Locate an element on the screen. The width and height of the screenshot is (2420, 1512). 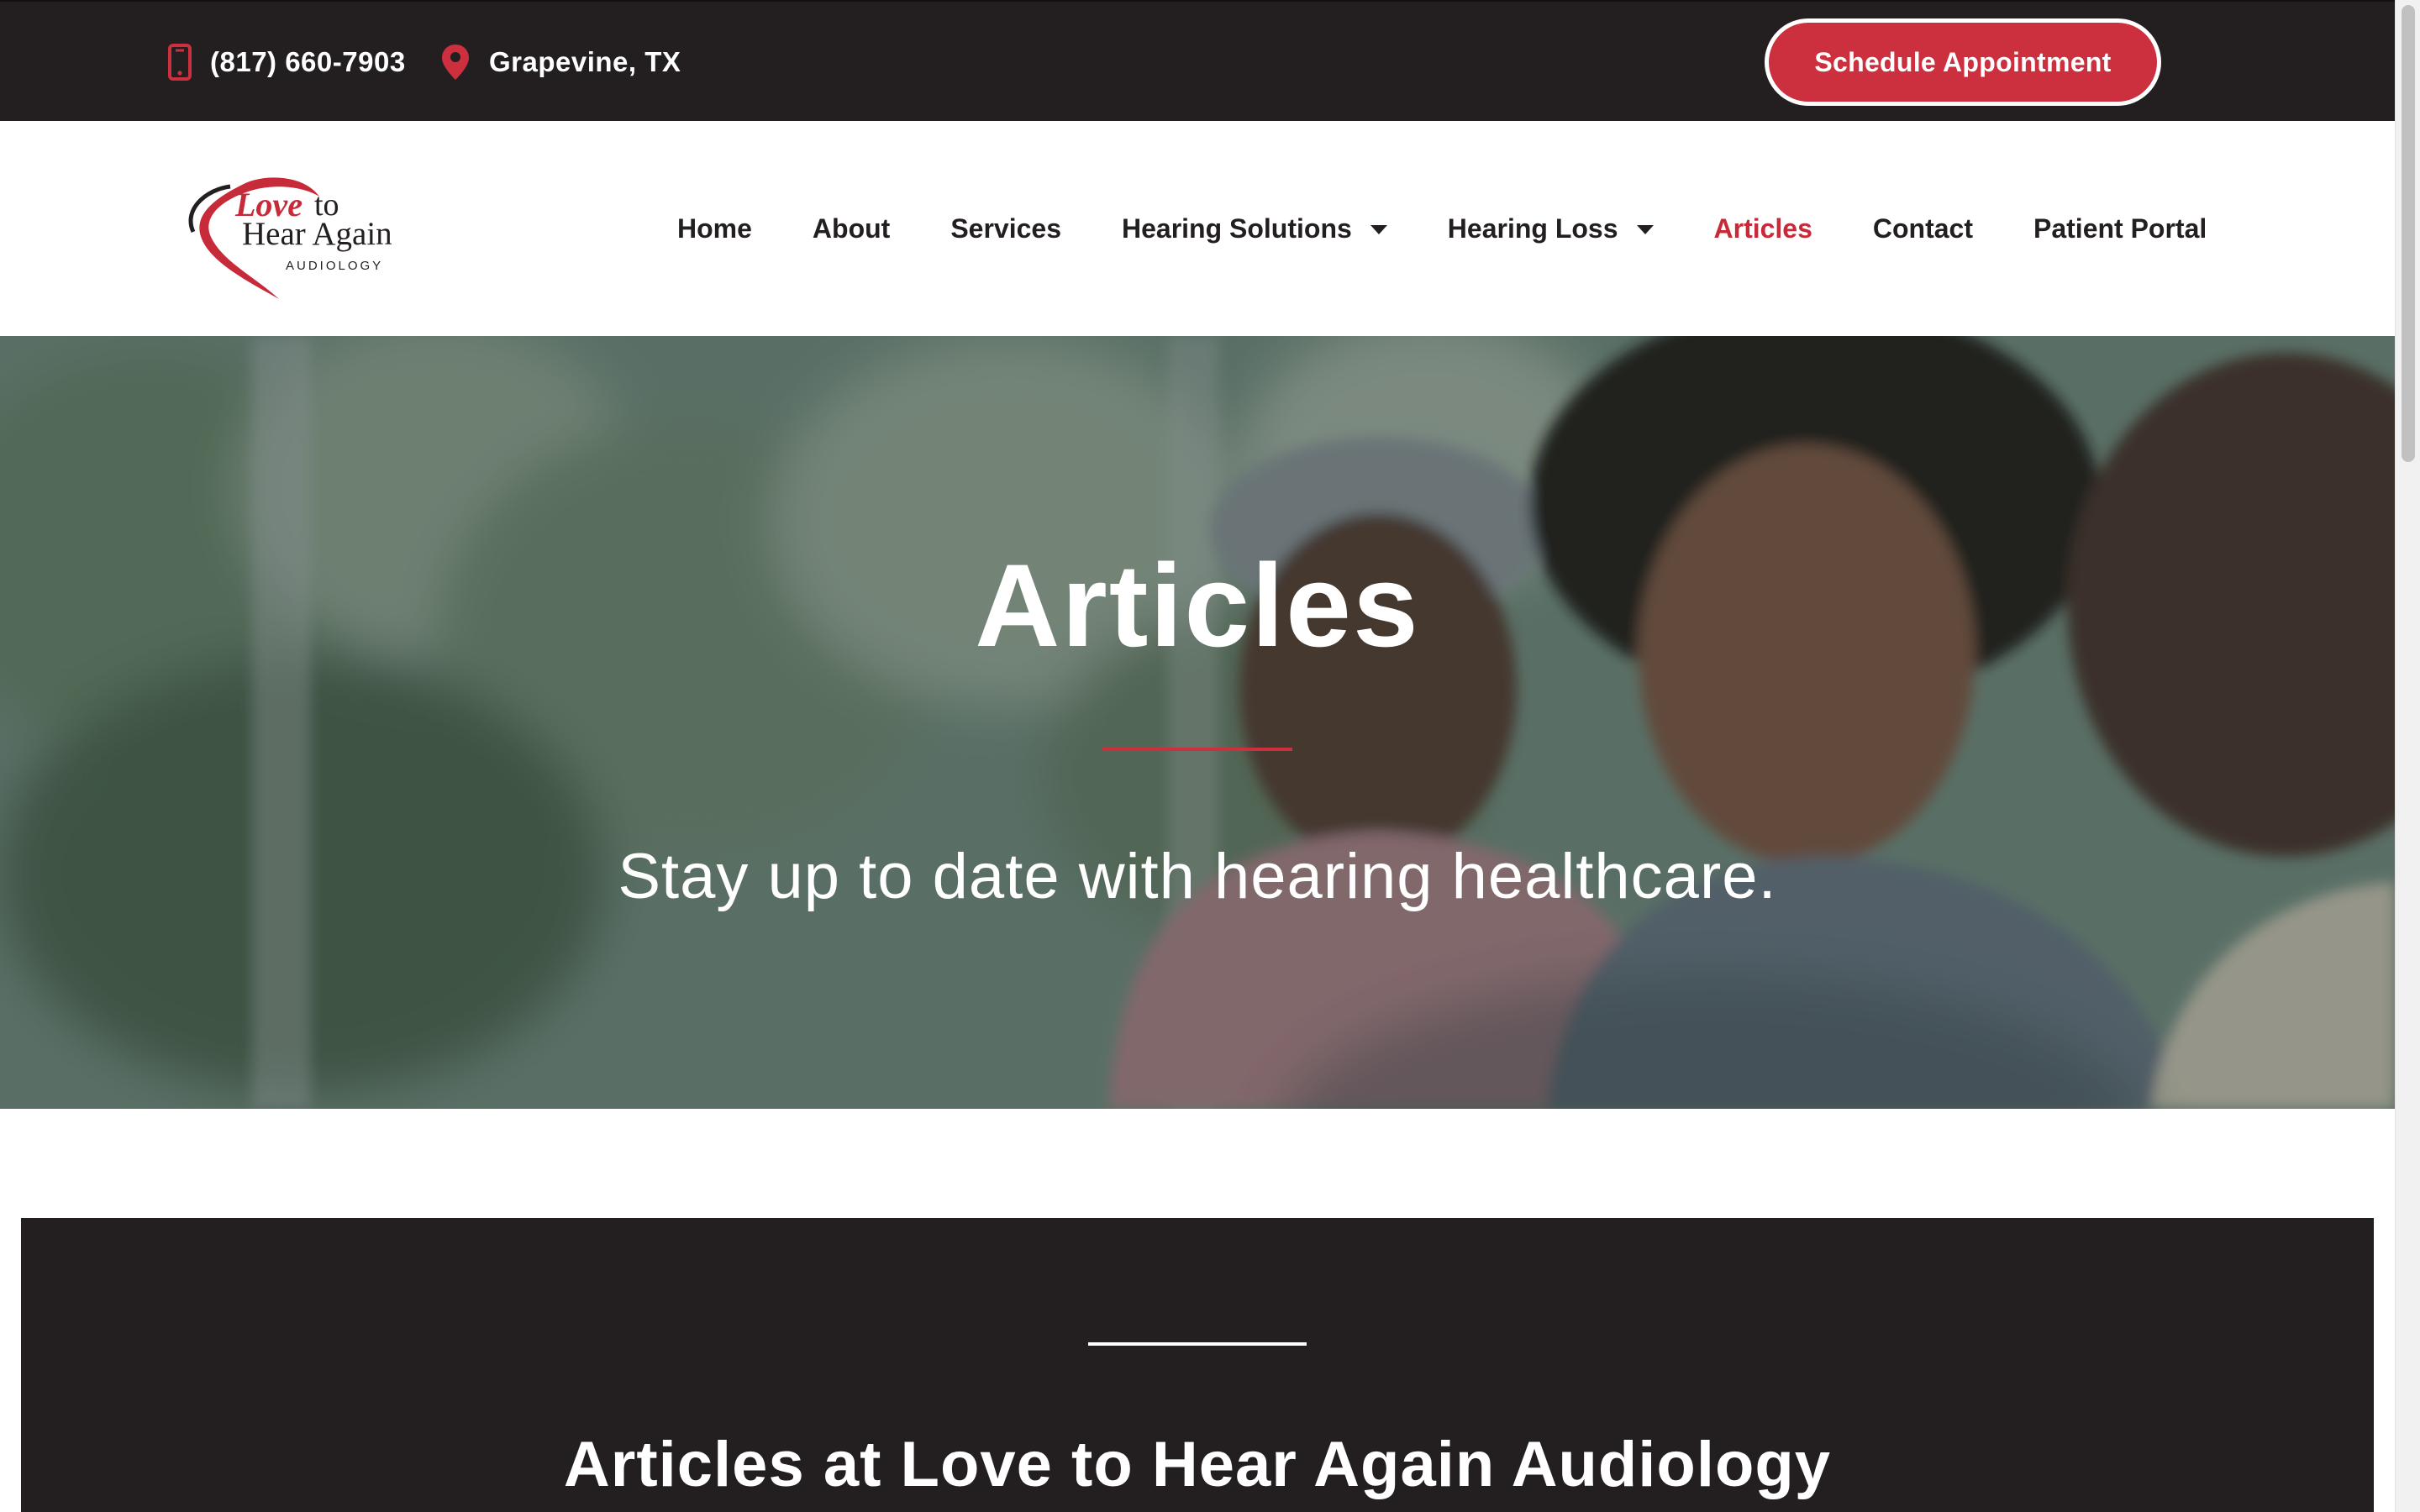
section-heading: Articles at Love to Hear Again Audiology is located at coordinates (1197, 1464).